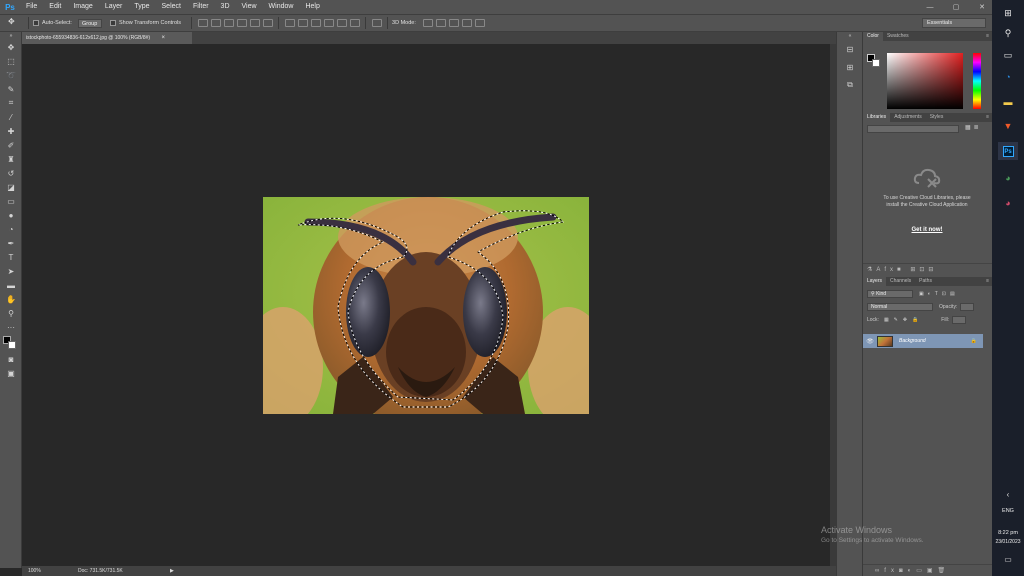 Image resolution: width=1024 pixels, height=576 pixels. Describe the element at coordinates (850, 85) in the screenshot. I see `character-panel-icon: ⧉` at that location.